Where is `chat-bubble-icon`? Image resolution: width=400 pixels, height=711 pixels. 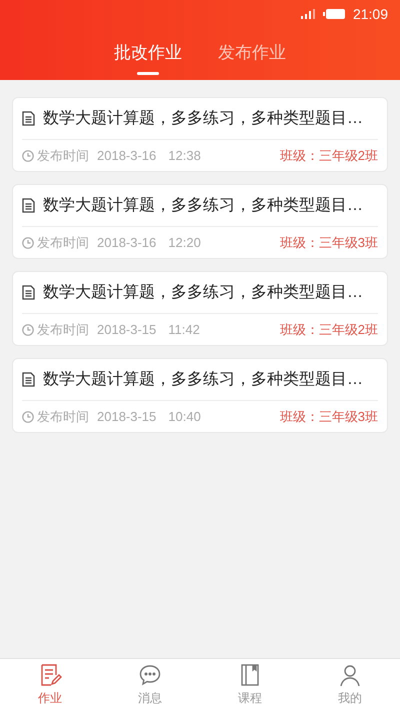 chat-bubble-icon is located at coordinates (150, 675).